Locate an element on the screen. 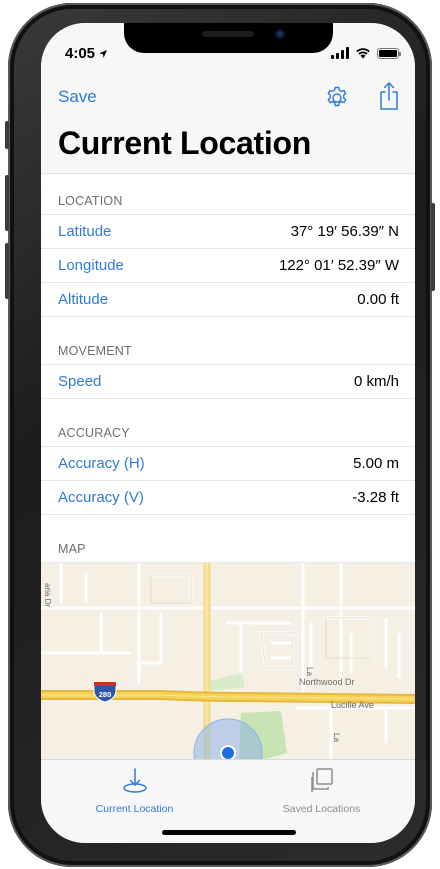 The height and width of the screenshot is (869, 440). section-header-movement: MOVEMENT is located at coordinates (228, 340).